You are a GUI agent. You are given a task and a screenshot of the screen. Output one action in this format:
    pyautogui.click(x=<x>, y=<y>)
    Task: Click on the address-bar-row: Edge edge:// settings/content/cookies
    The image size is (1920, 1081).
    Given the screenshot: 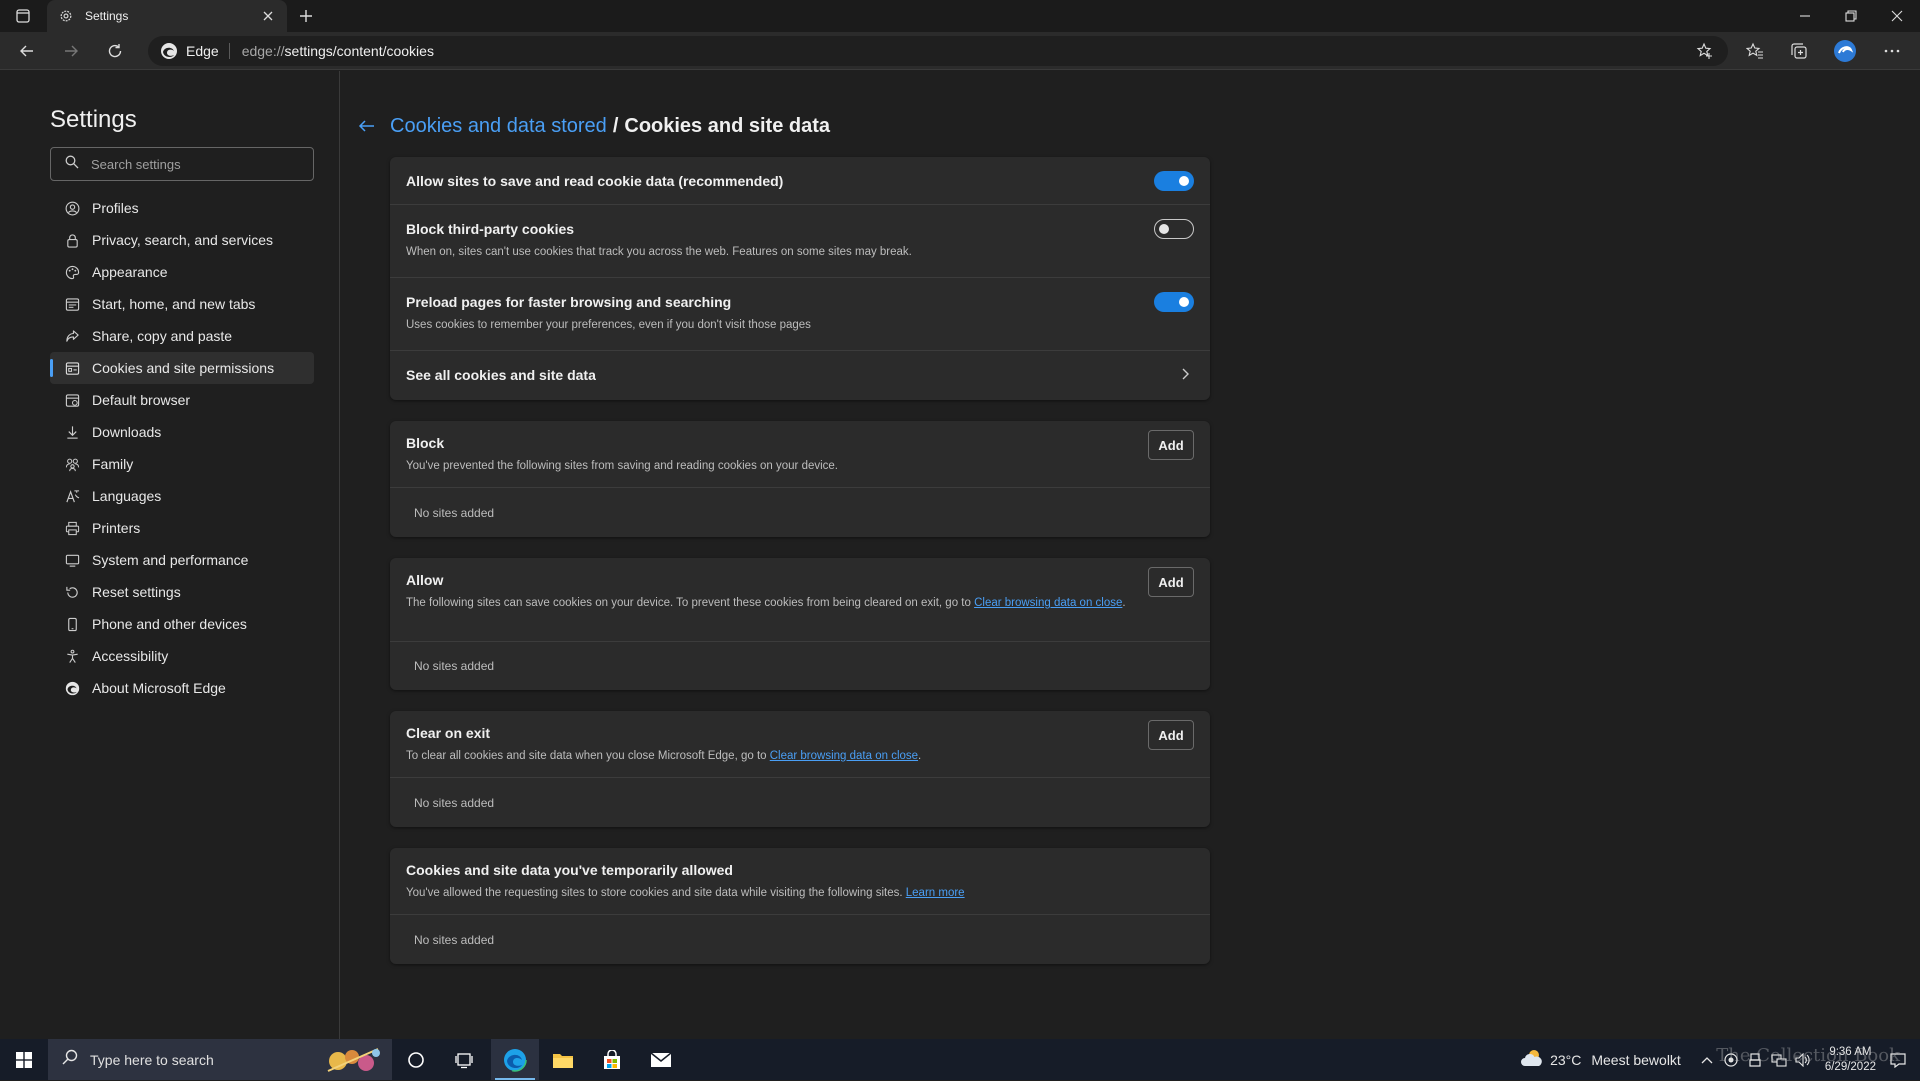 What is the action you would take?
    pyautogui.click(x=960, y=51)
    